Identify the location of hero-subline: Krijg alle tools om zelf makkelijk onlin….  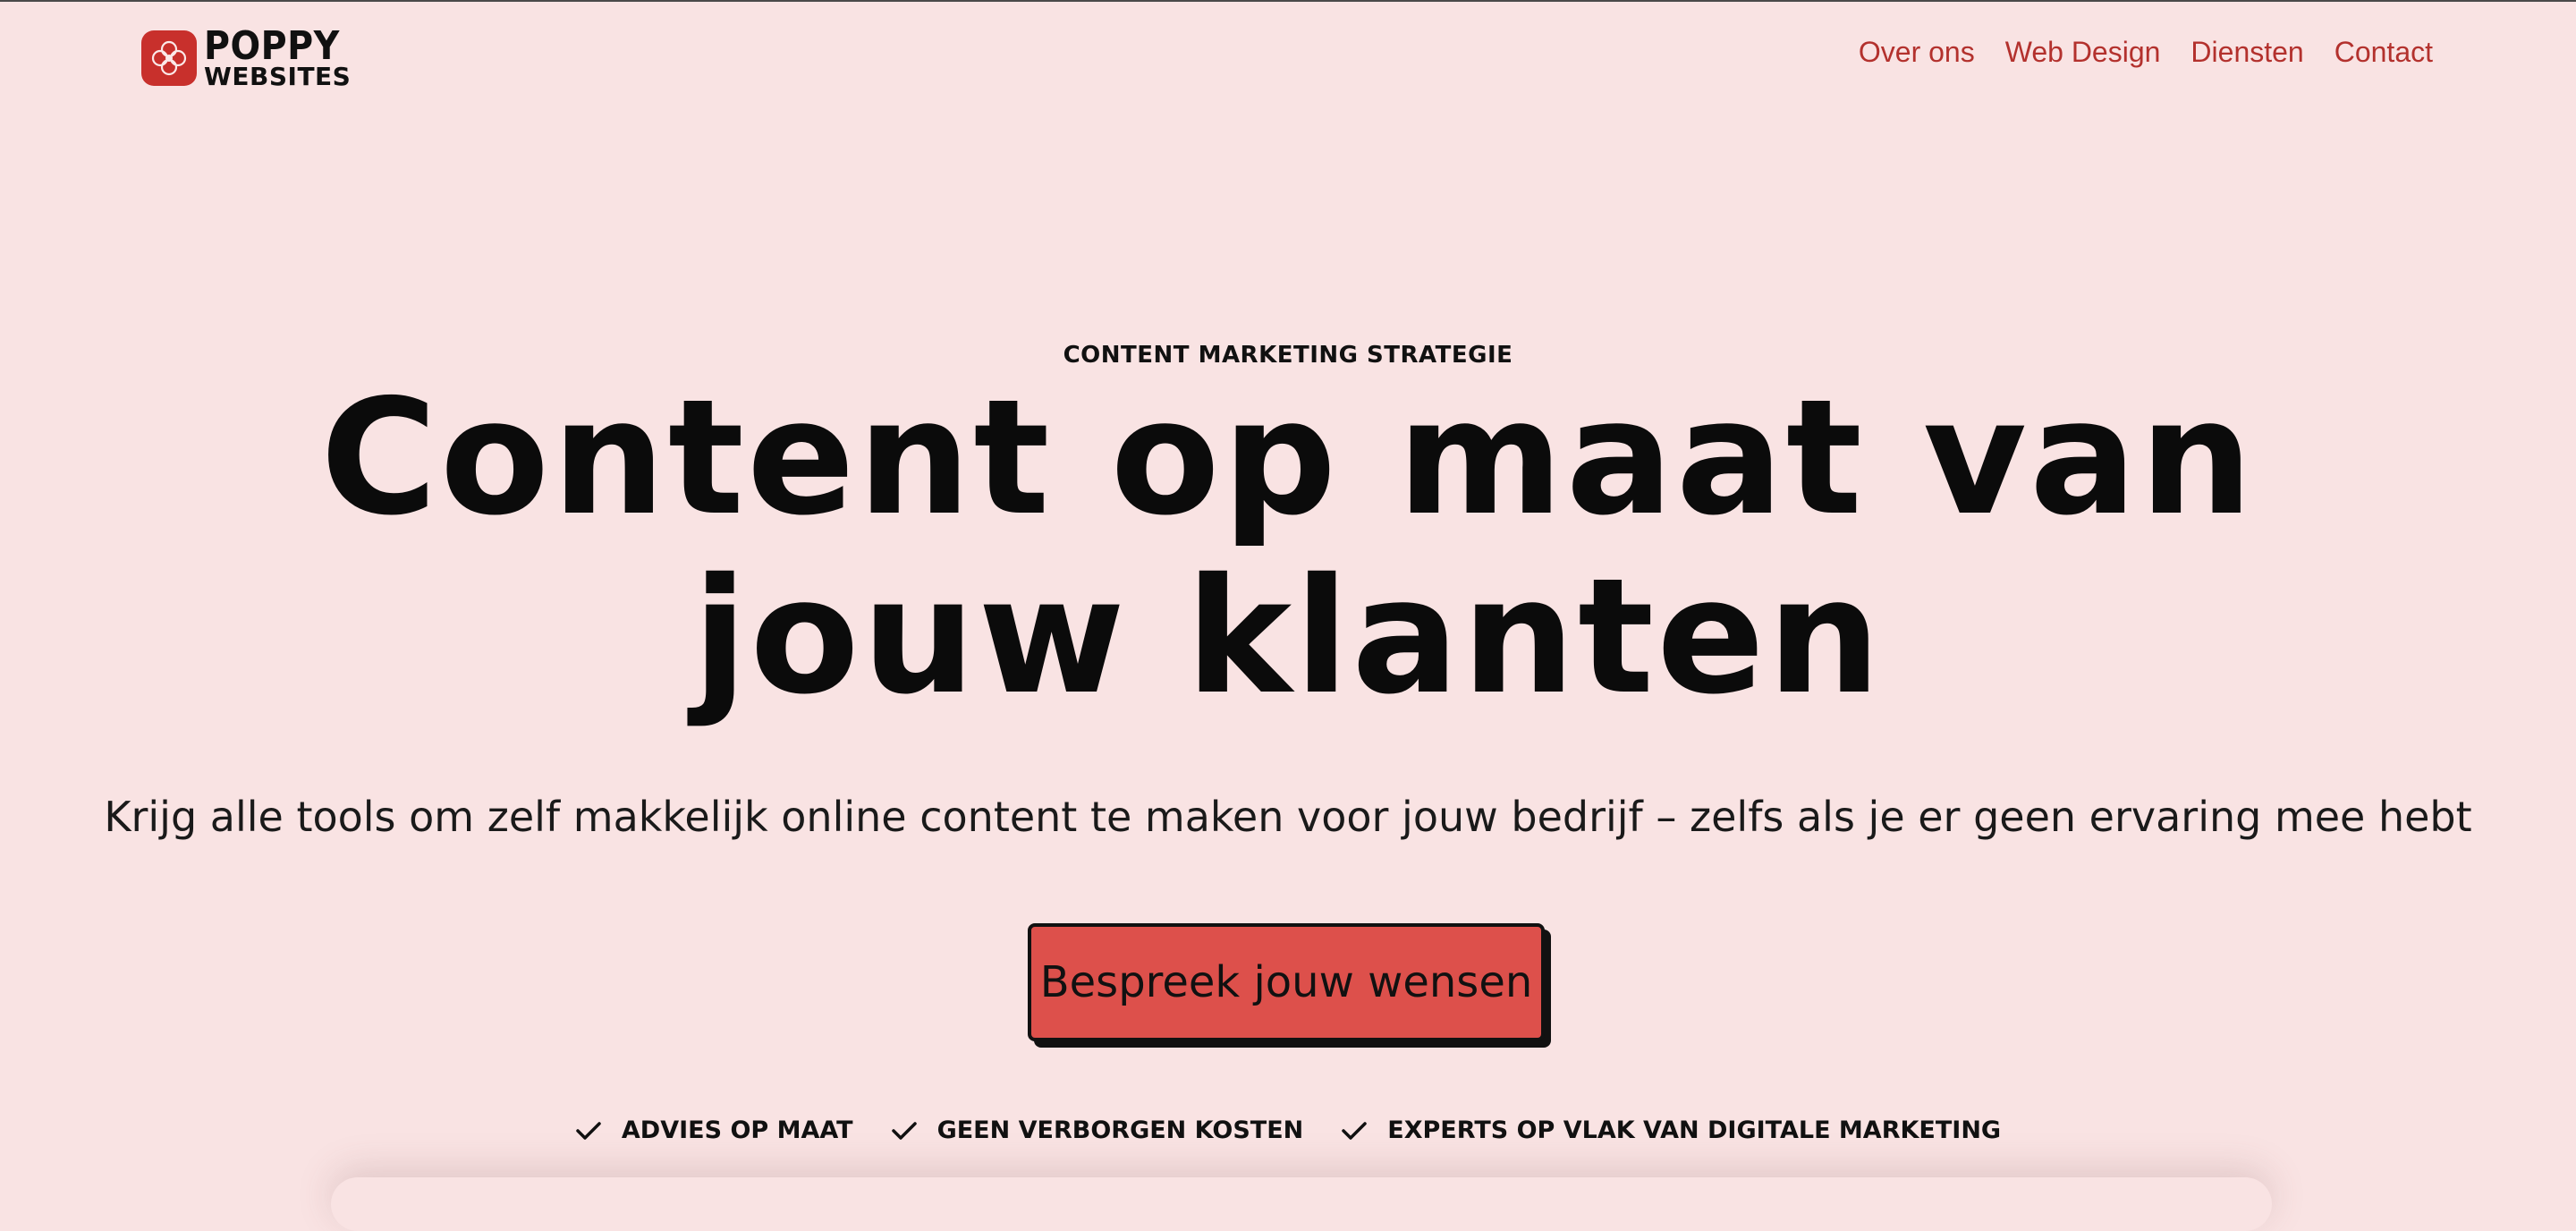
(1288, 817).